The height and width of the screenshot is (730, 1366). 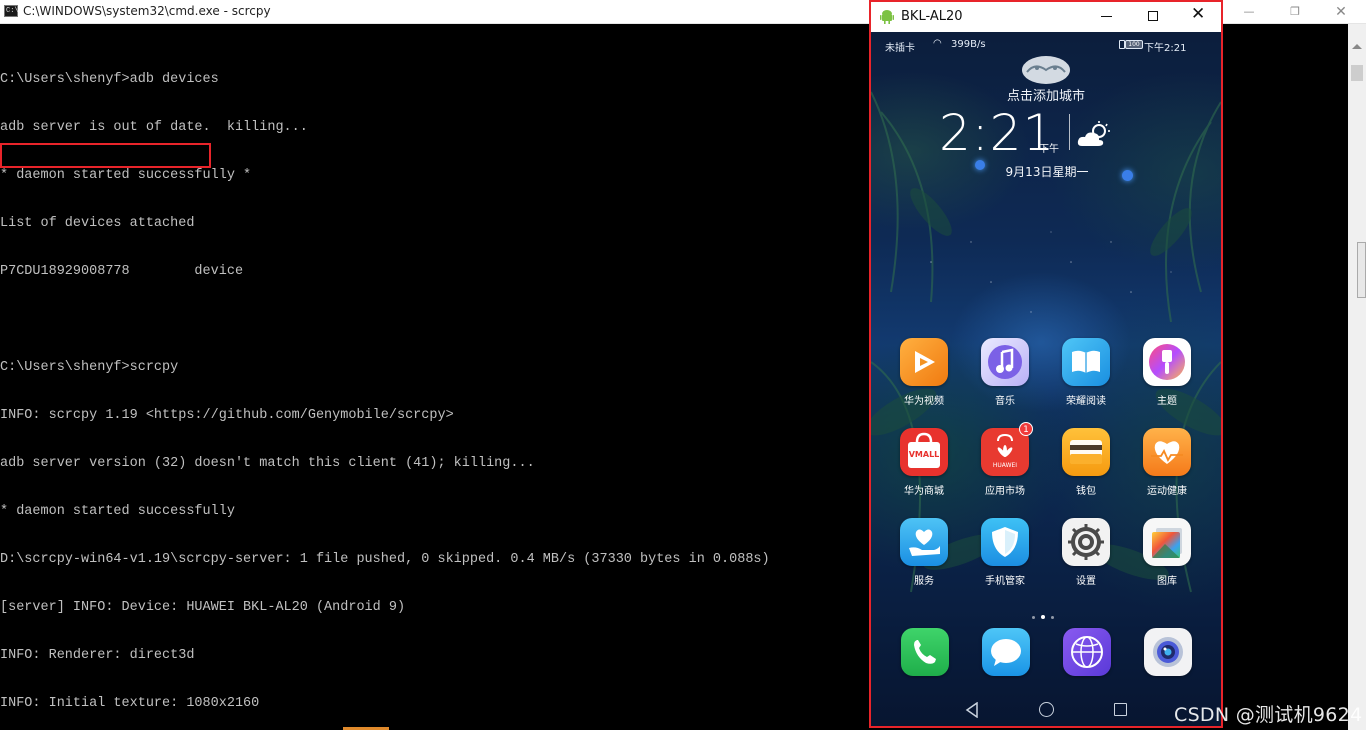 I want to click on huawei-text: HUAWEI, so click(x=1005, y=465).